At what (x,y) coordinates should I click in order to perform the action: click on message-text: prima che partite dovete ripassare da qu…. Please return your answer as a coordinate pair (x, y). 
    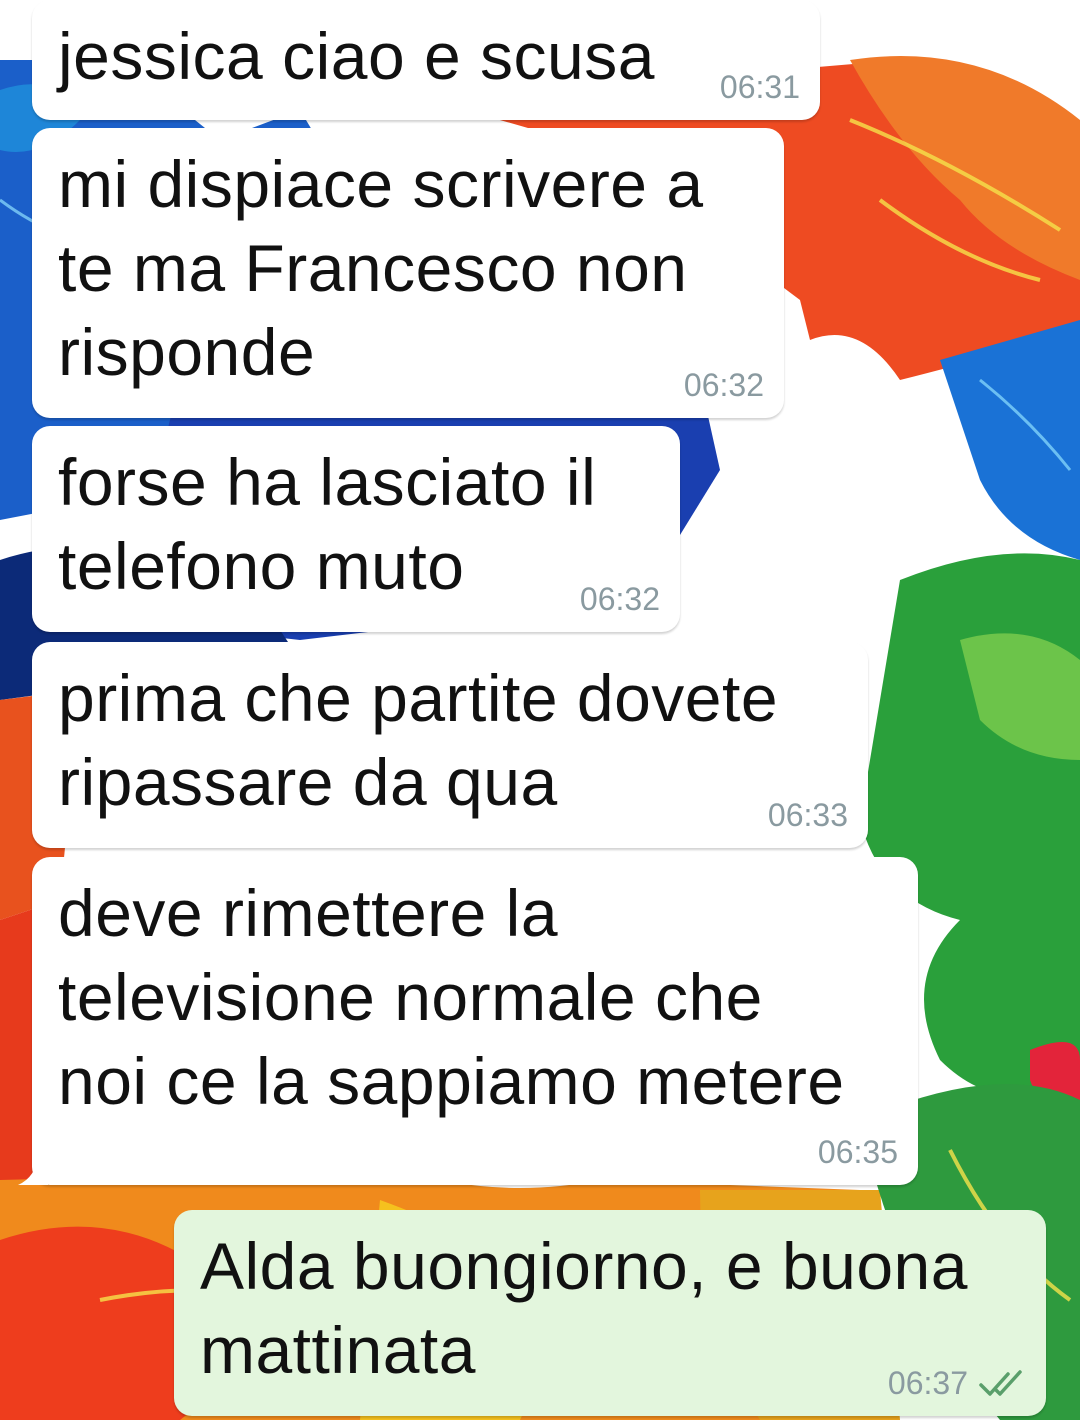
    Looking at the image, I should click on (418, 740).